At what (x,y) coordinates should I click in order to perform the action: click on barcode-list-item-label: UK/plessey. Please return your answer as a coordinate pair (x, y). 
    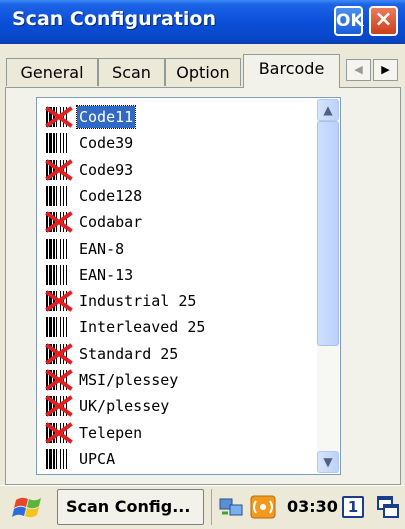
    Looking at the image, I should click on (124, 406).